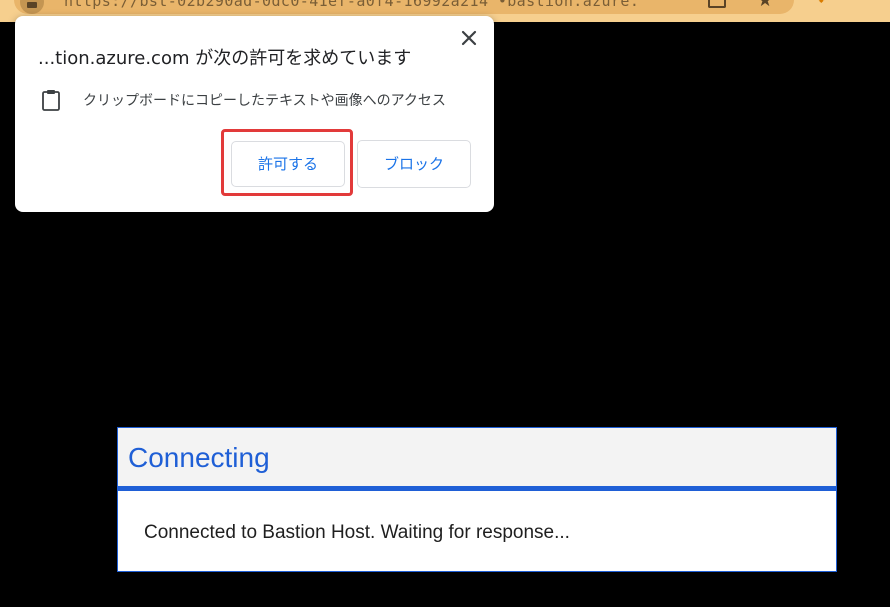 The image size is (890, 607). Describe the element at coordinates (414, 164) in the screenshot. I see `block-button: ブロック` at that location.